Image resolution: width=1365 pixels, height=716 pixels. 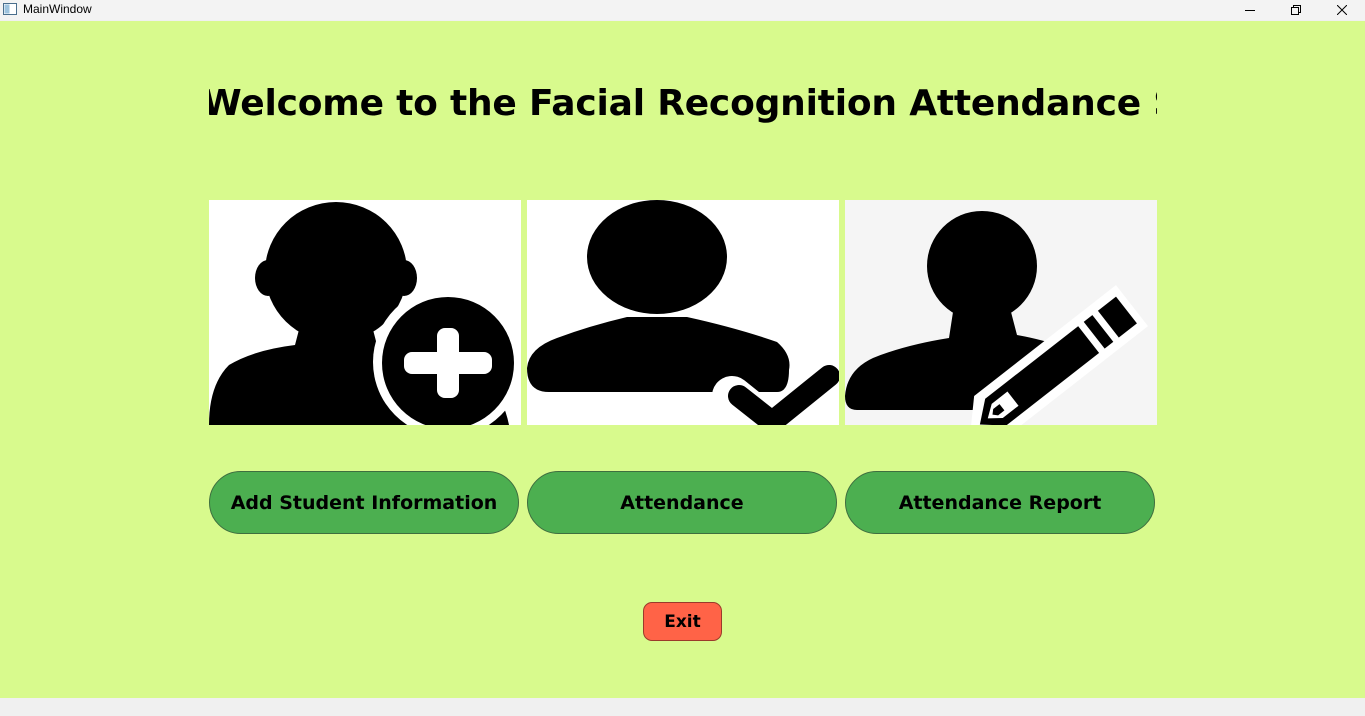 I want to click on minimize-icon, so click(x=1250, y=10).